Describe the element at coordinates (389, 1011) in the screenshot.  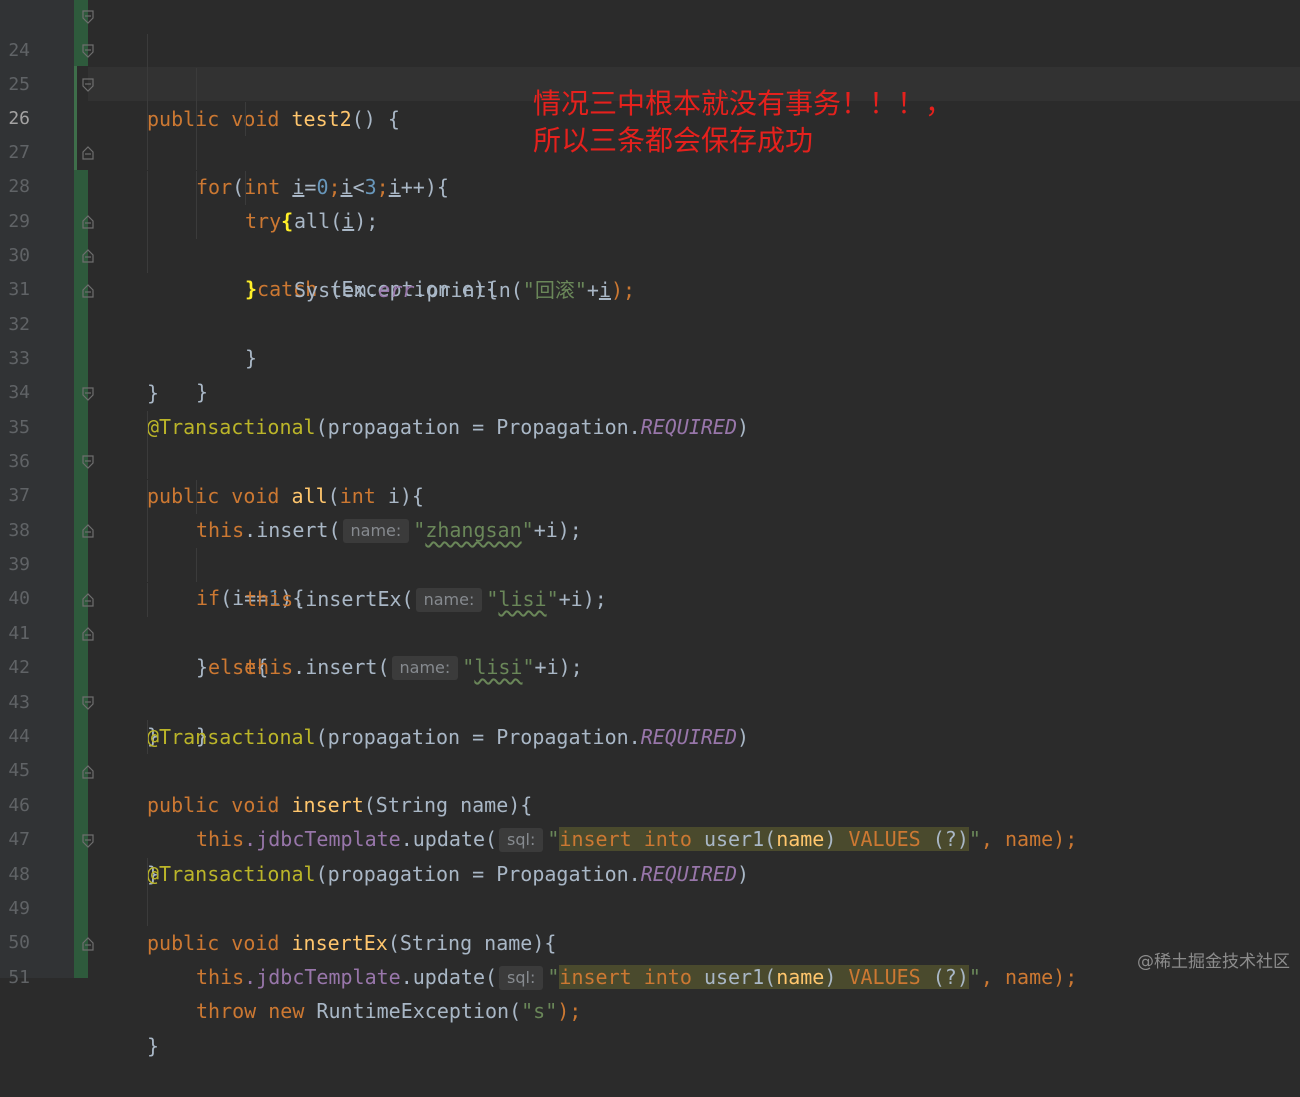
I see `code-text: throw new RuntimeException("s");` at that location.